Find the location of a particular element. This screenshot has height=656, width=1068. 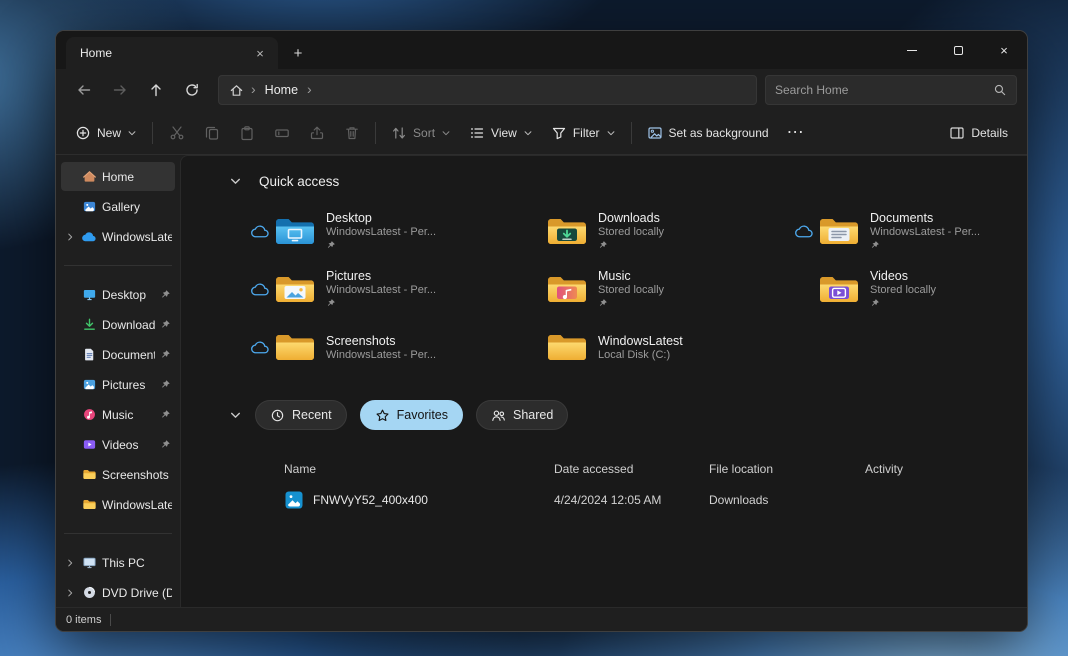

home-icon is located at coordinates (89, 177).